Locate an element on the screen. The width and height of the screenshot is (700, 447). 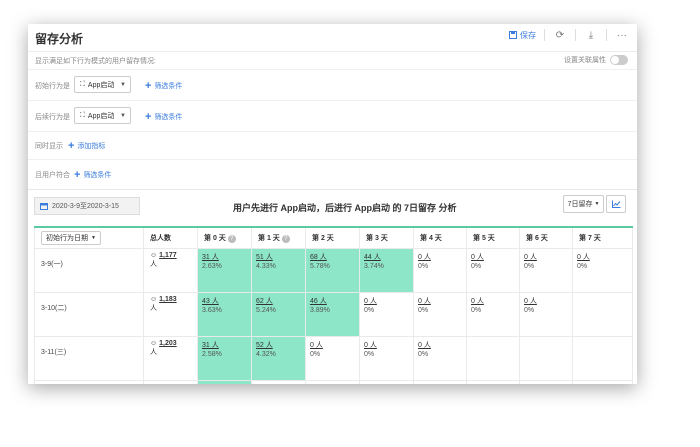
retention-cell: 62 人 5.24% is located at coordinates (278, 314).